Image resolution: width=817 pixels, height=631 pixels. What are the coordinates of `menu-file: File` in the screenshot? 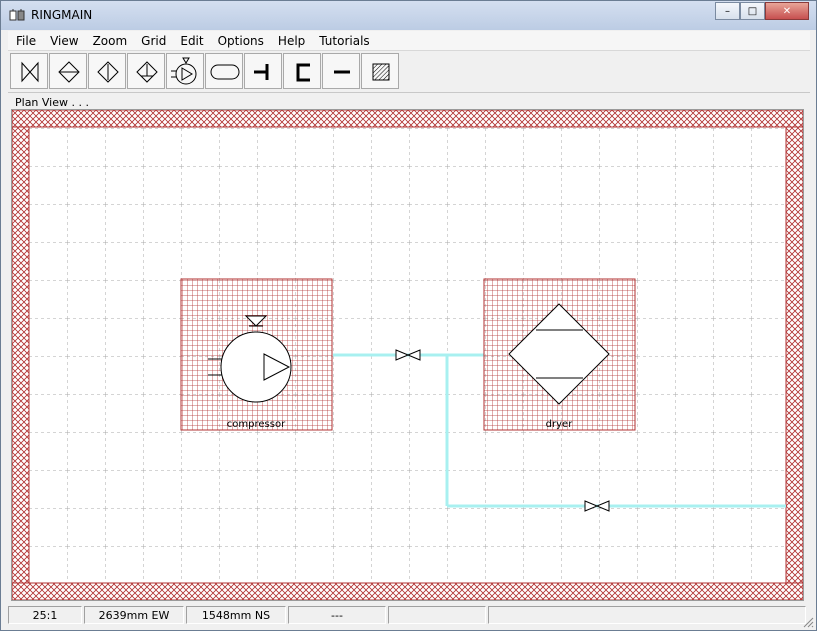 It's located at (25, 41).